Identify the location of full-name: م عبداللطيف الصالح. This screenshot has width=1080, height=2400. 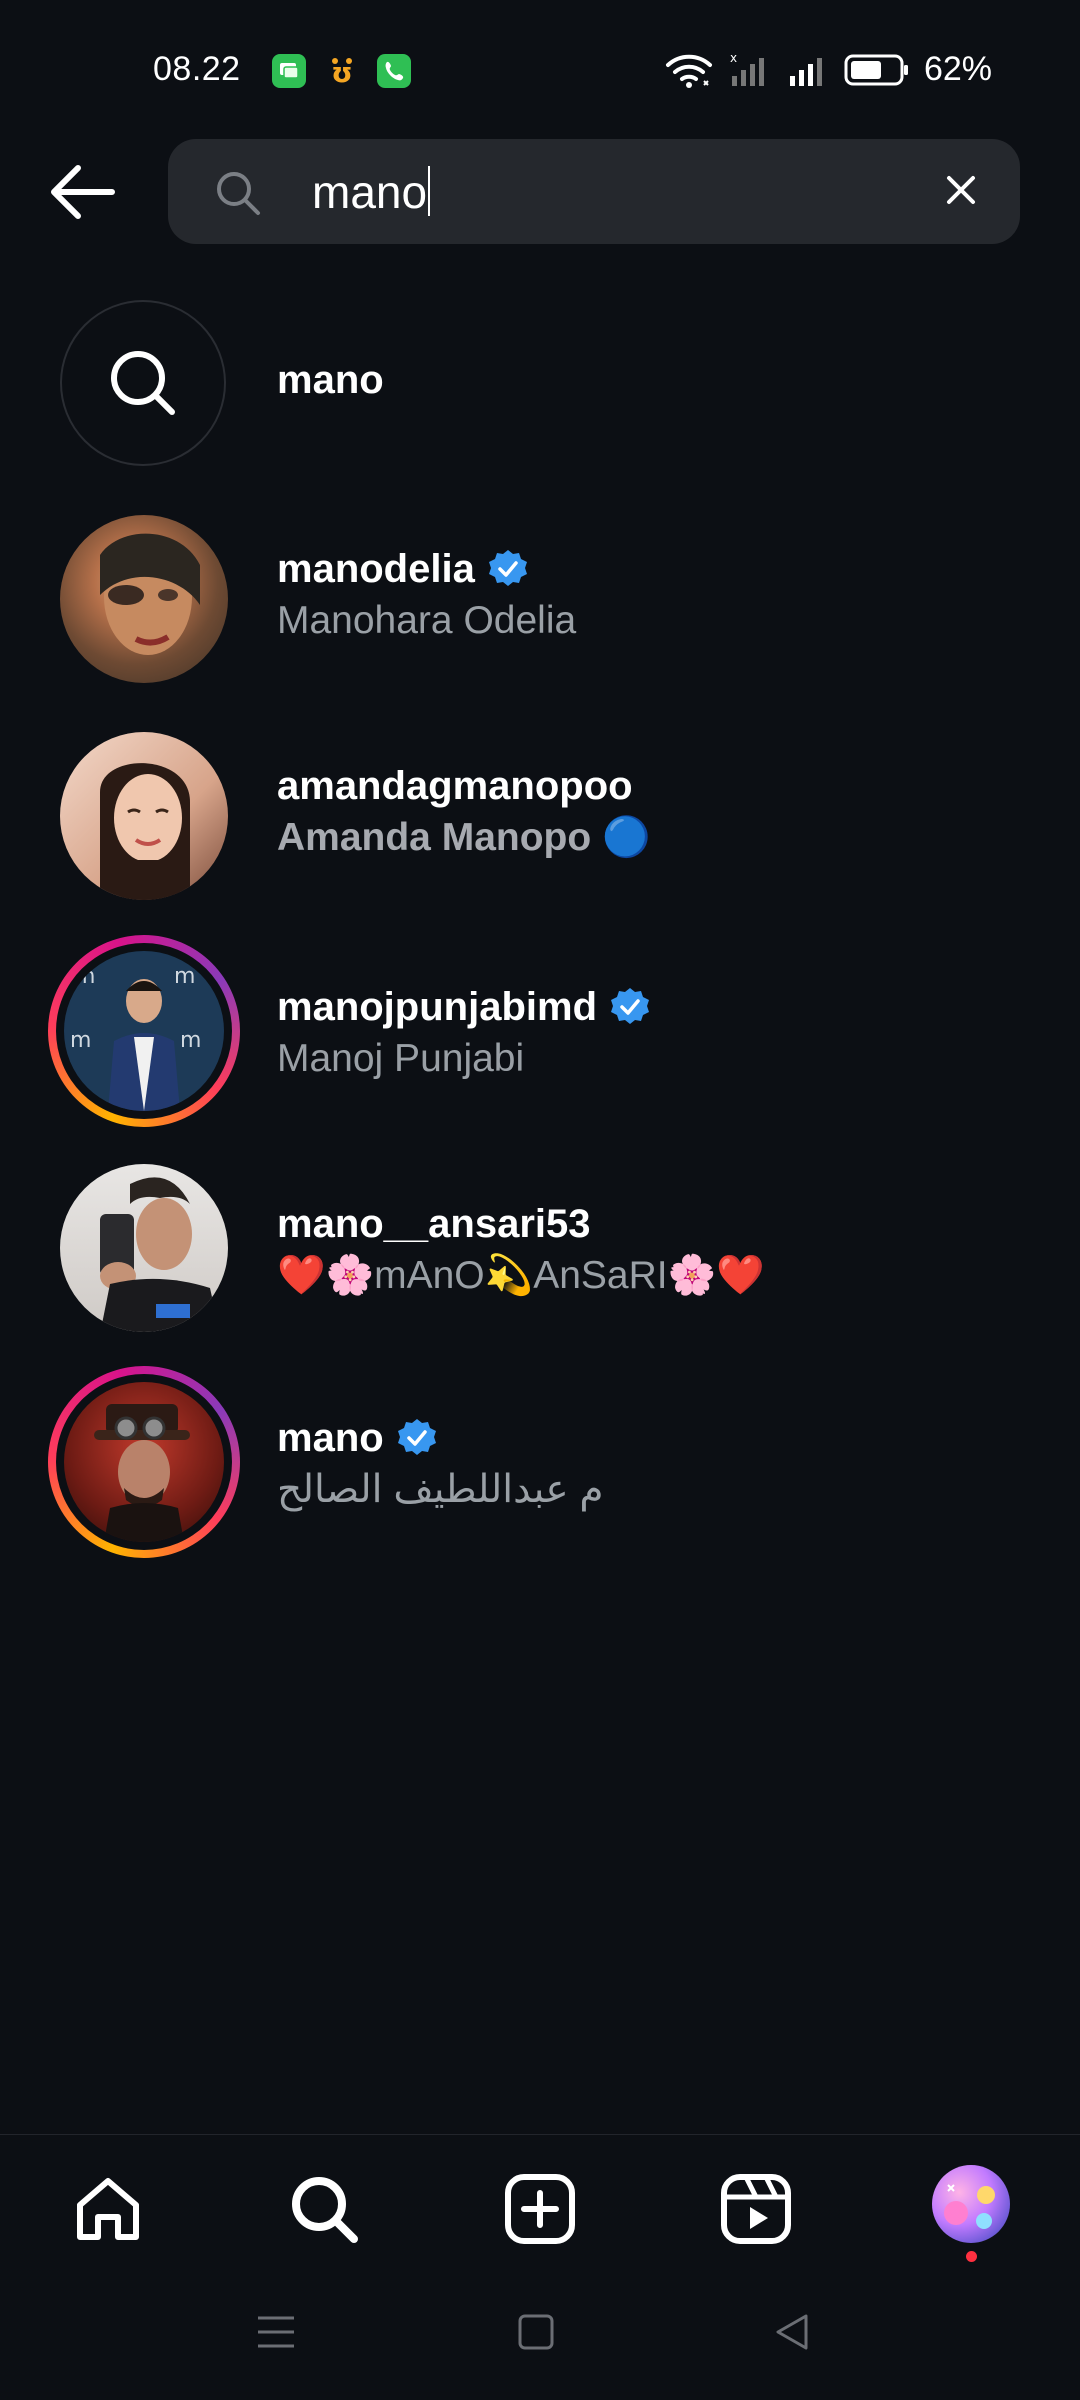
(440, 1489).